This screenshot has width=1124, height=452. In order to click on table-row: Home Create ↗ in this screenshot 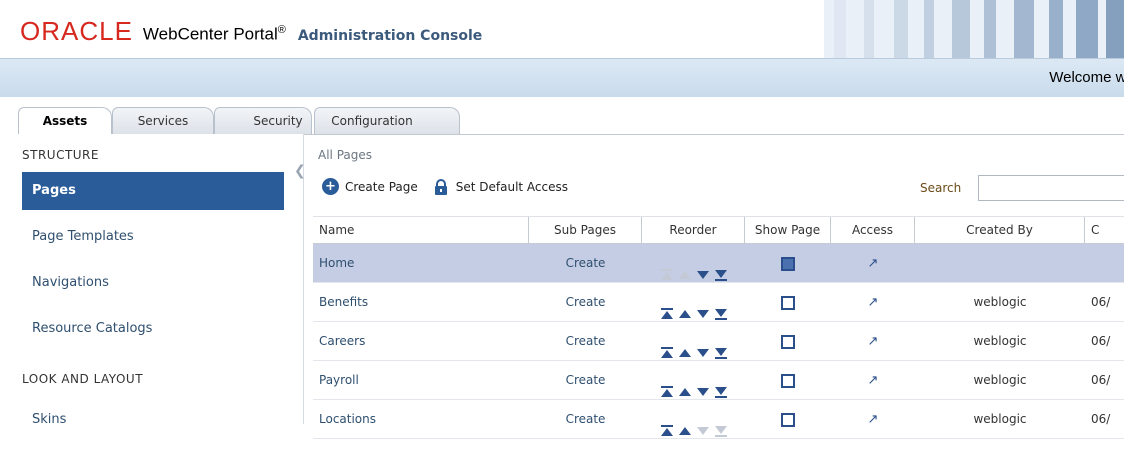, I will do `click(718, 263)`.